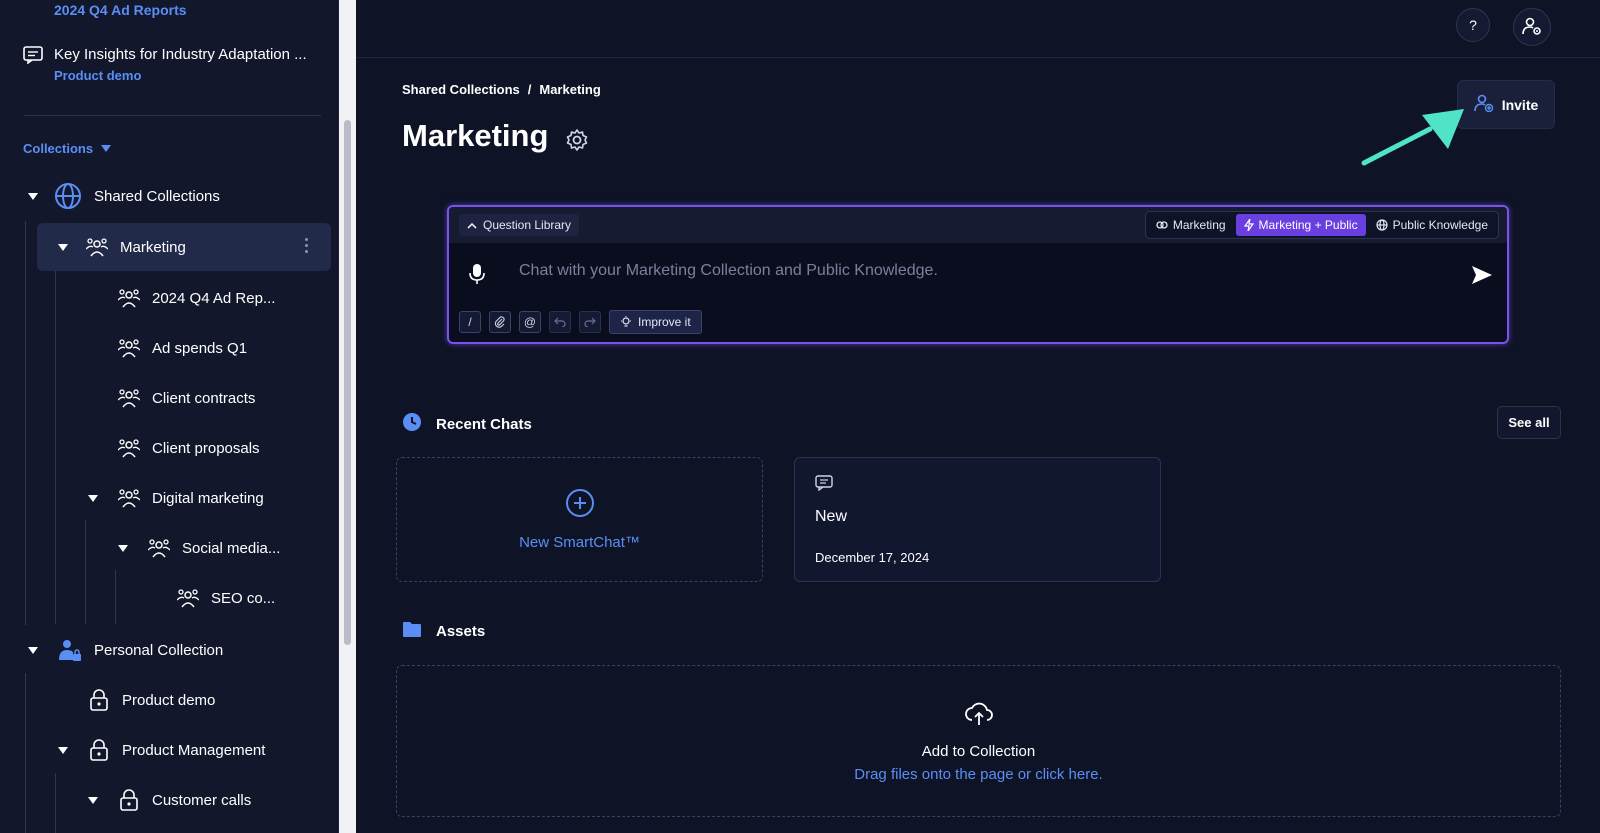  What do you see at coordinates (1432, 225) in the screenshot?
I see `scope-public-knowledge: Public Knowledge` at bounding box center [1432, 225].